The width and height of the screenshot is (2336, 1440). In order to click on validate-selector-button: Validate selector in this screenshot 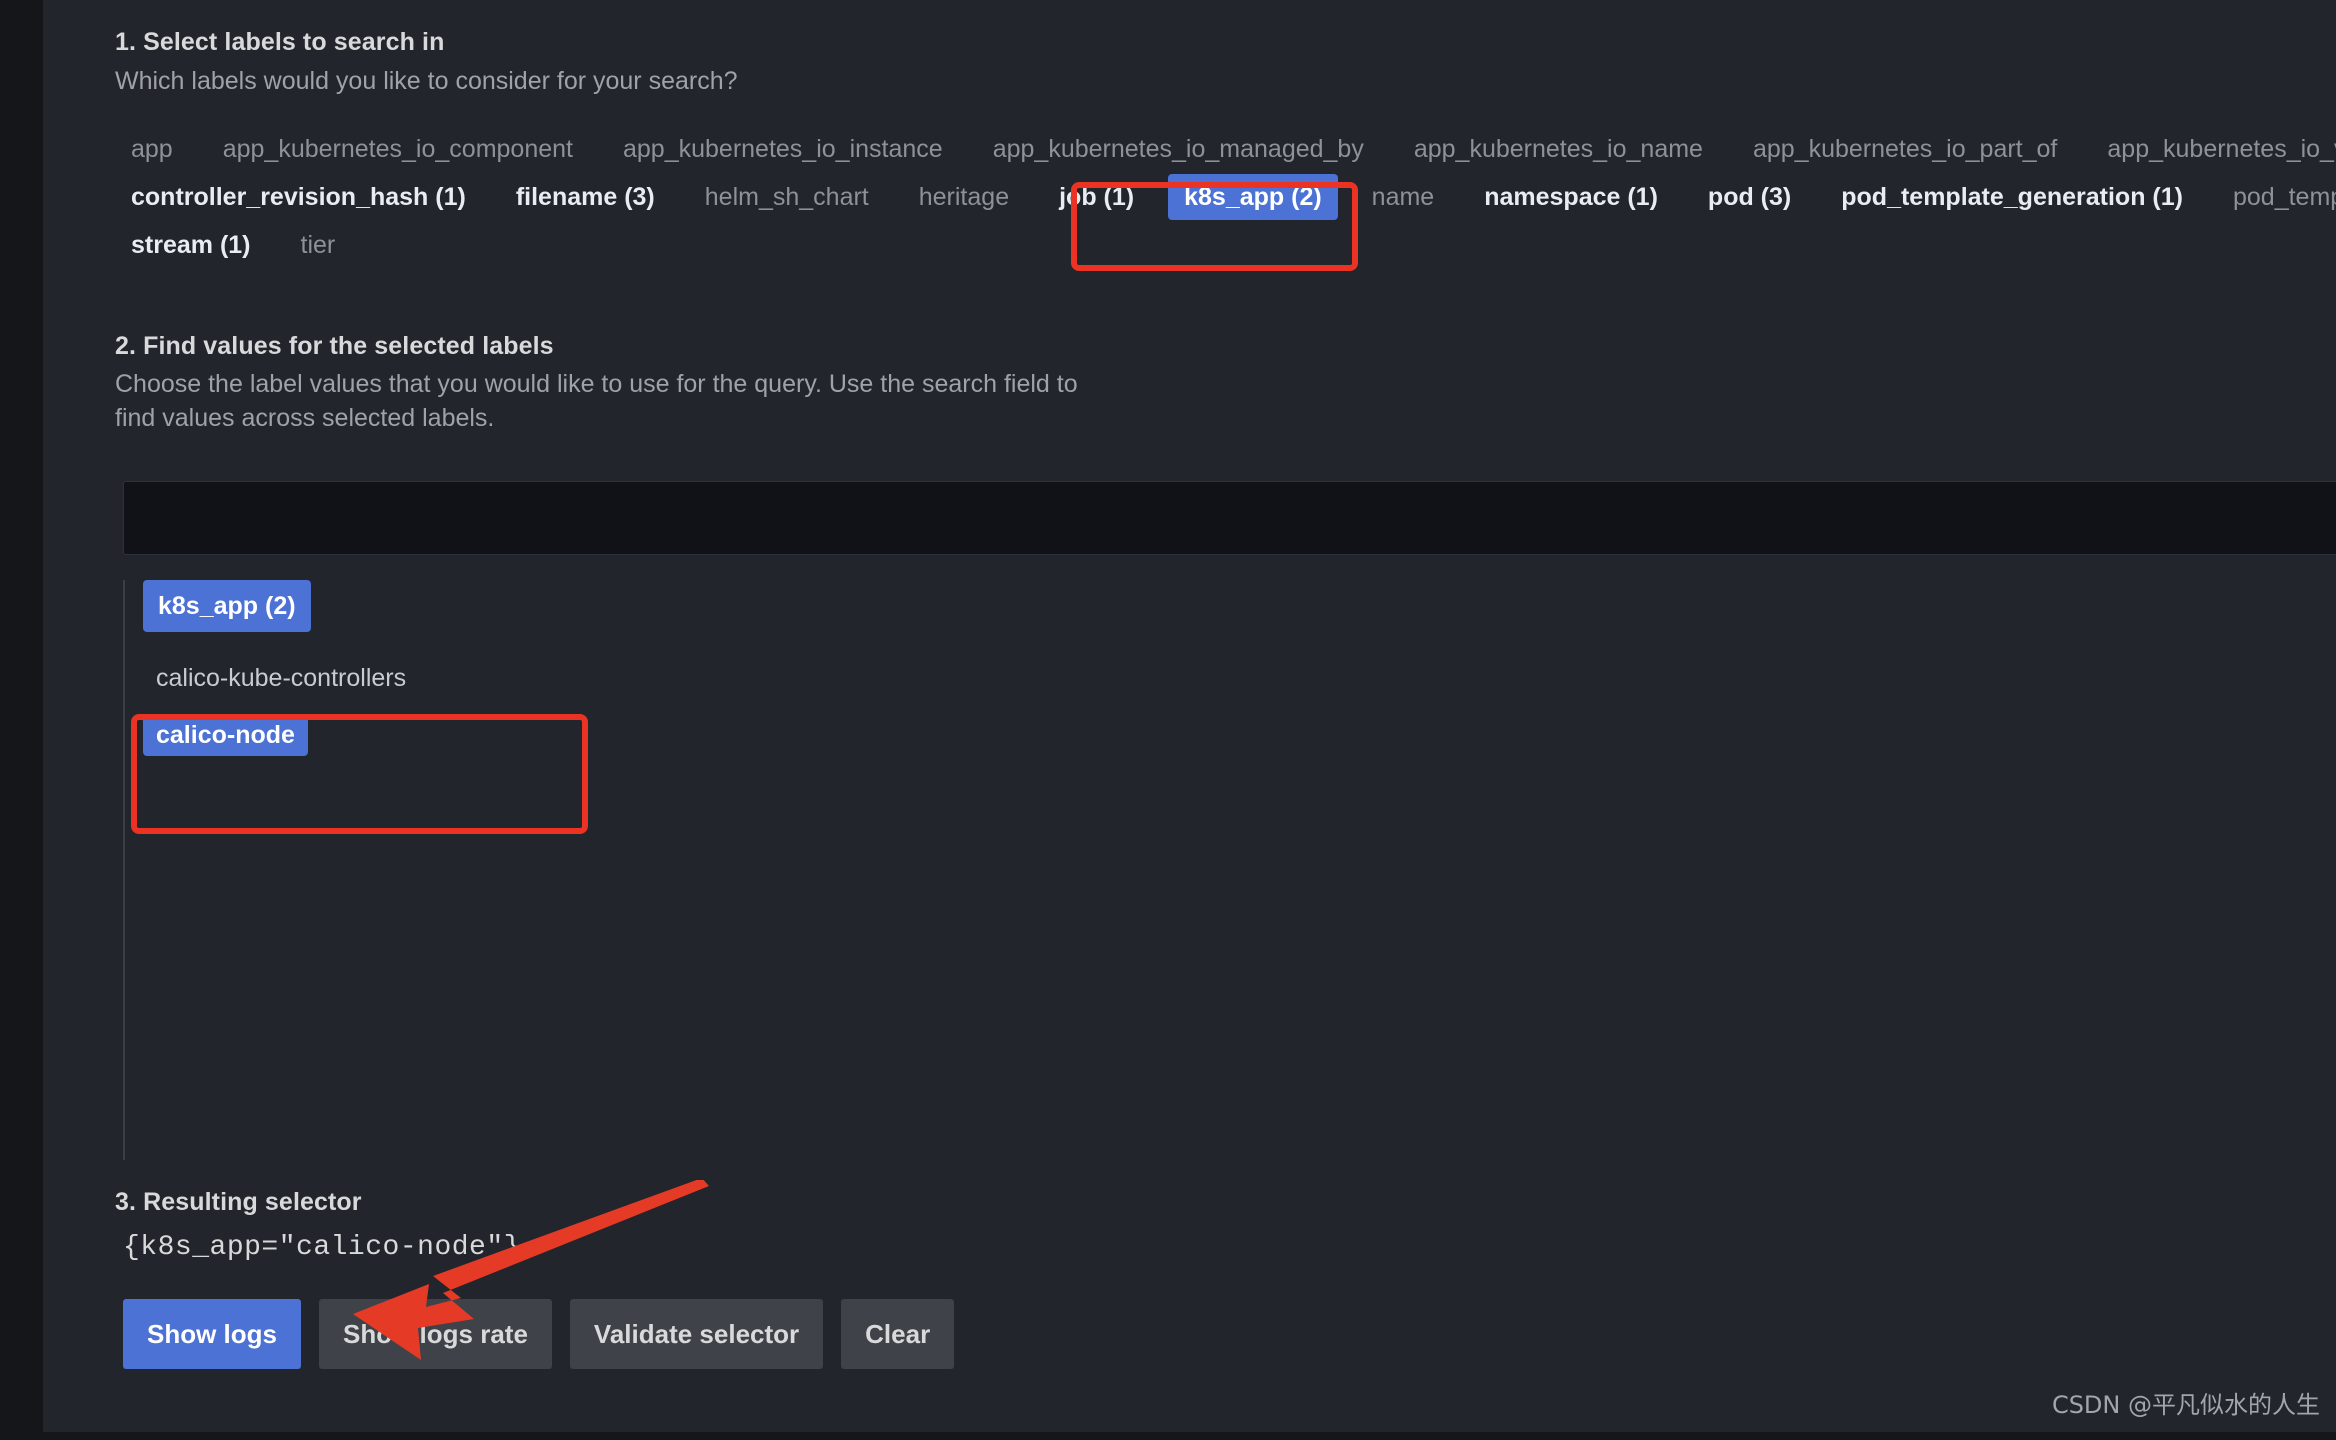, I will do `click(696, 1334)`.